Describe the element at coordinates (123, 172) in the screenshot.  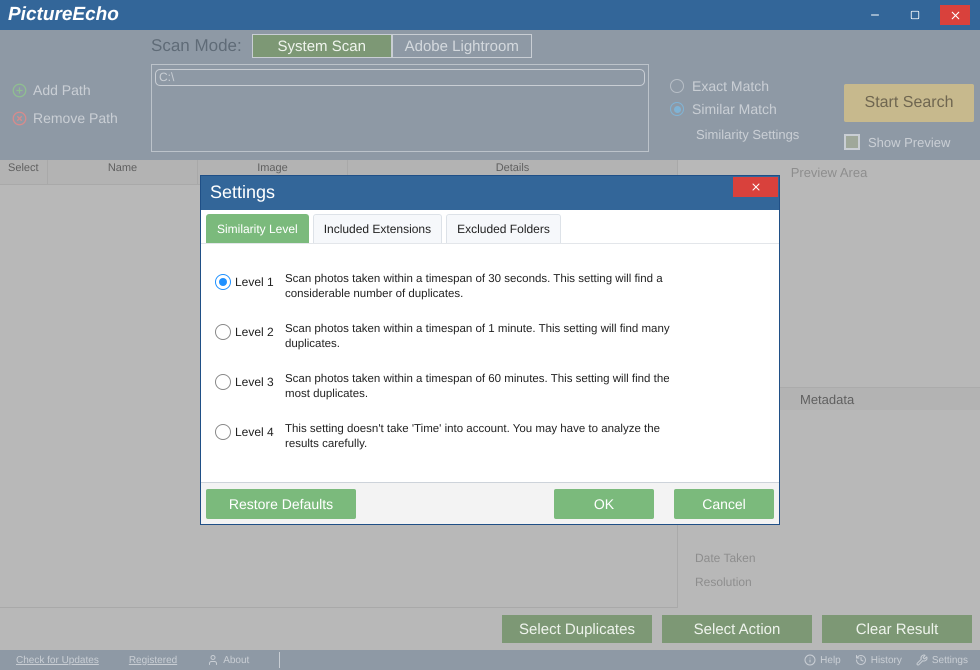
I see `column-header: Name` at that location.